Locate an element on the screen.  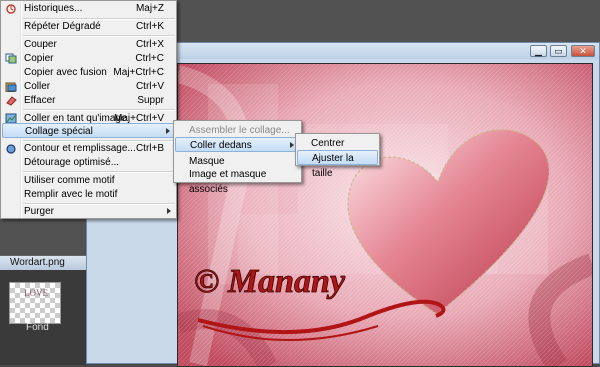
layers-panel-header: Wordart.png is located at coordinates (43, 263).